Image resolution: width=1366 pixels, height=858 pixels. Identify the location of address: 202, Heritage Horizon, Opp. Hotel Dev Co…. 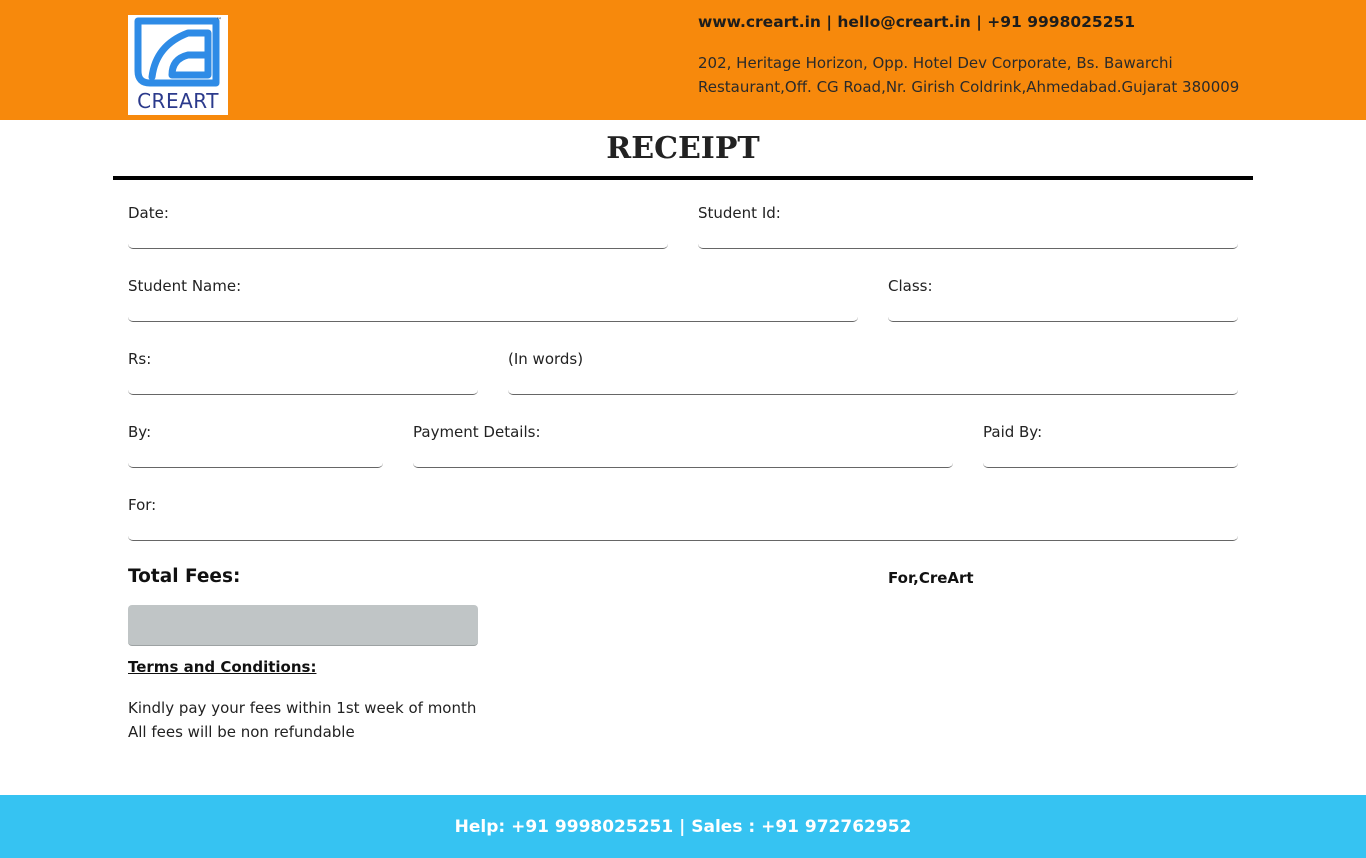
(969, 75).